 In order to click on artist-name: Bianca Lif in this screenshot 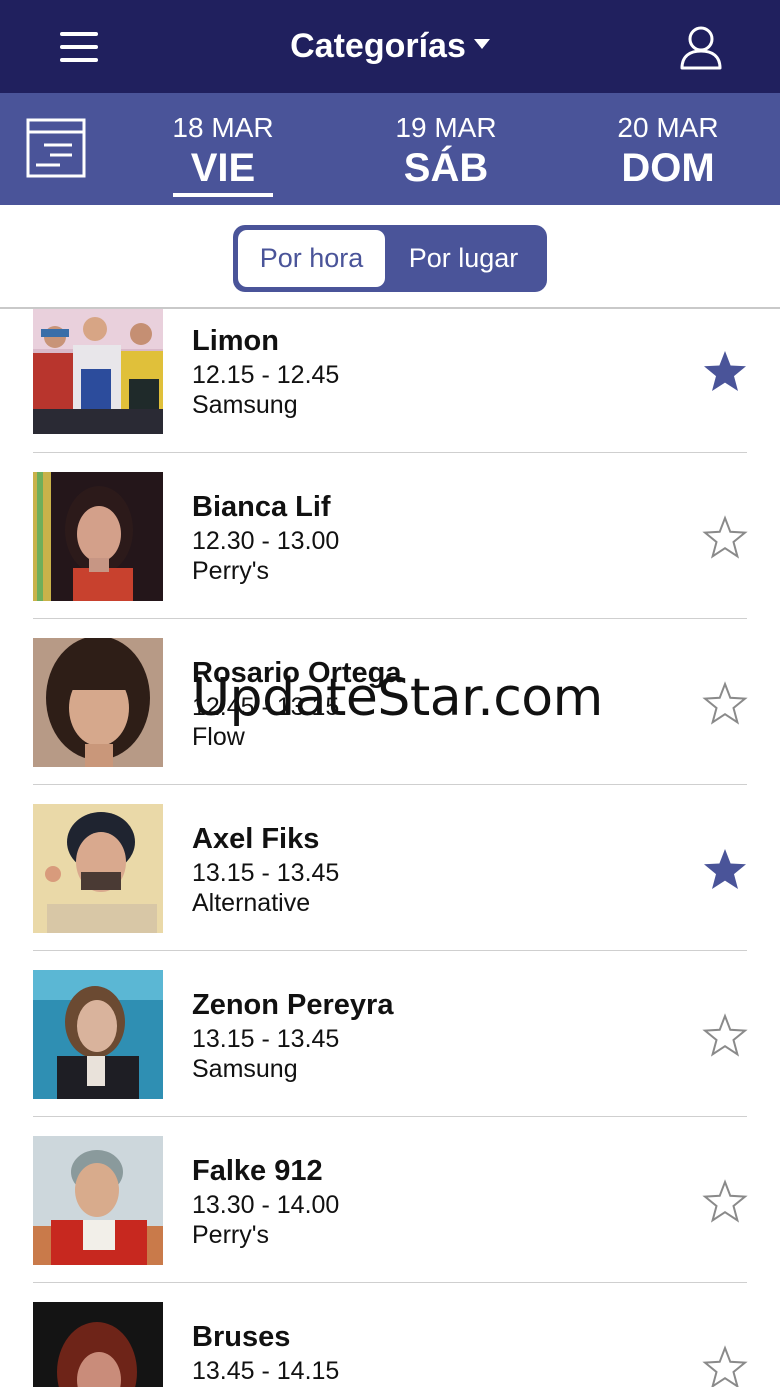, I will do `click(261, 507)`.